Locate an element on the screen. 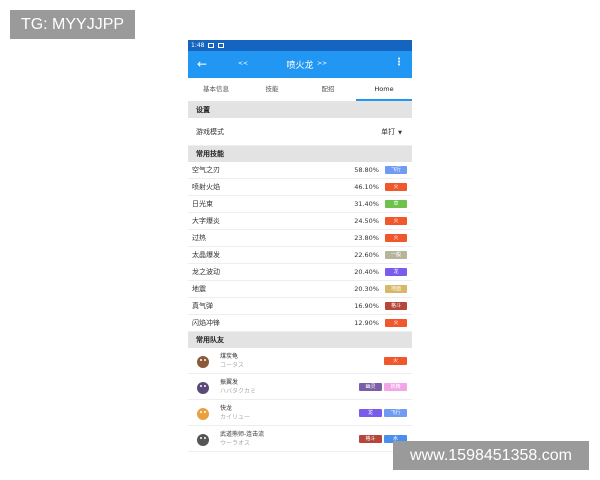  teammate-row: 振翼发 ハバタクカミ 幽灵 妖精 is located at coordinates (300, 387).